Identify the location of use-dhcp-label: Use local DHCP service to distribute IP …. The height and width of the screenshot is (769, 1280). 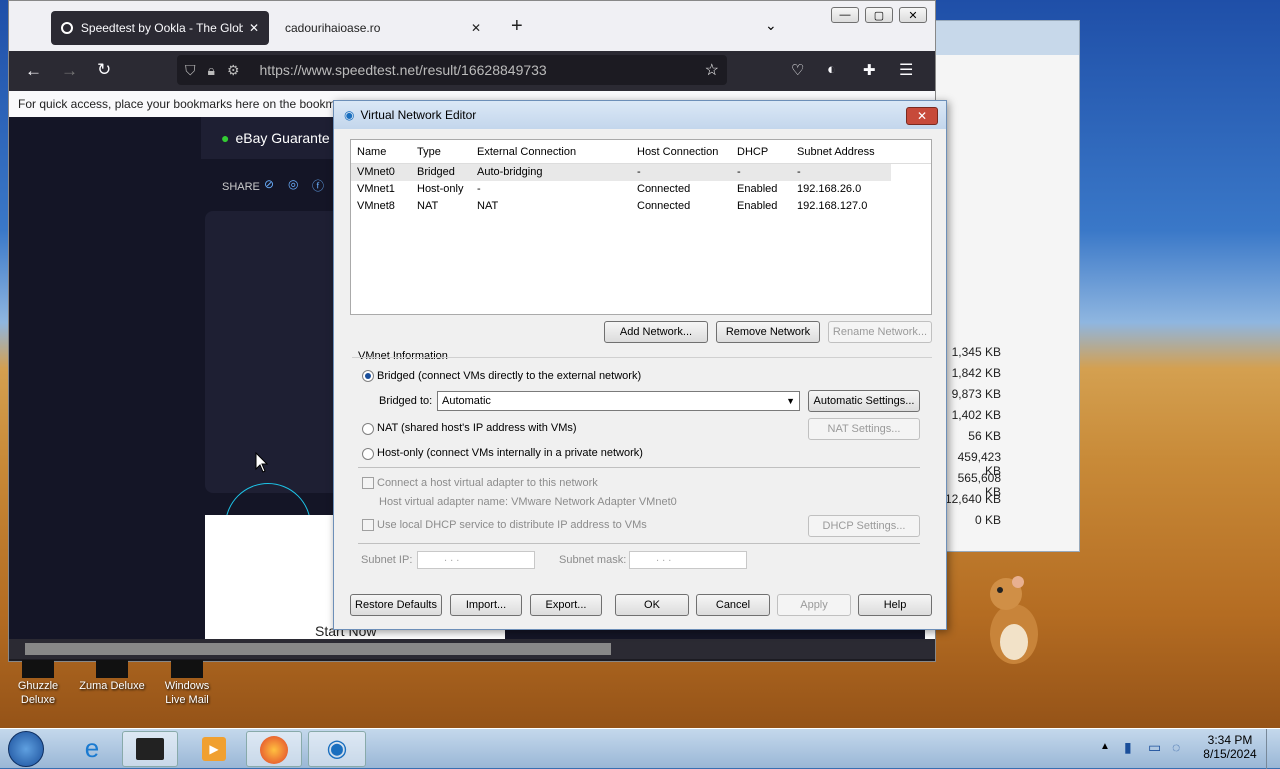
(512, 525).